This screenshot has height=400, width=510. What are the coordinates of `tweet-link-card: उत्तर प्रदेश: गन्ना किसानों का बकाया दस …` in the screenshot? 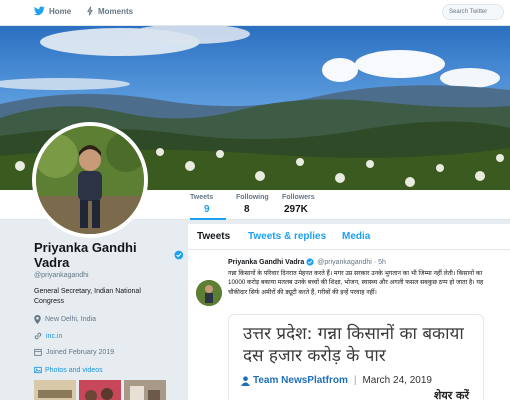 It's located at (356, 357).